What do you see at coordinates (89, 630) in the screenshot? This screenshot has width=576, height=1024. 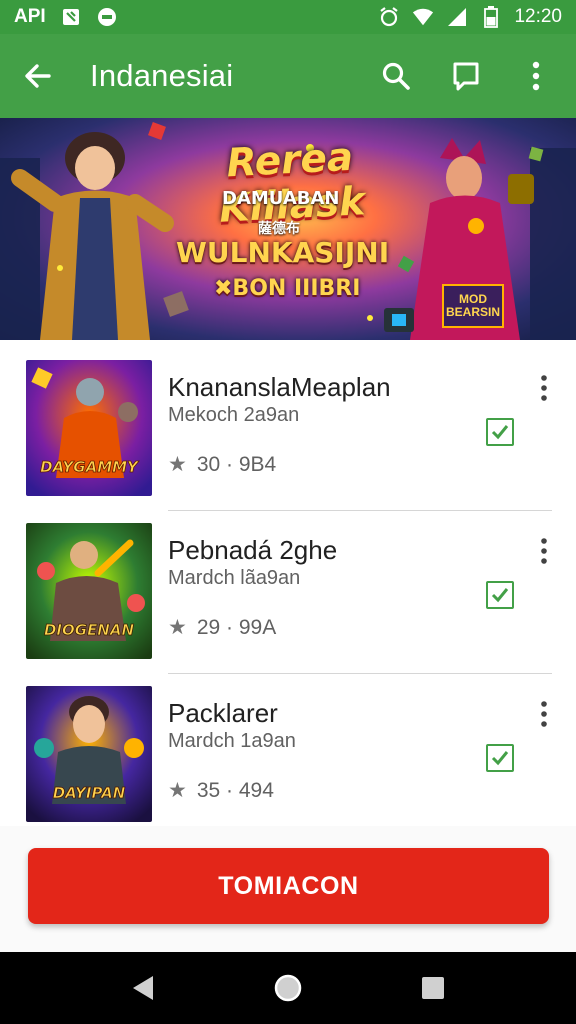 I see `thumb-text: DIOGENAN` at bounding box center [89, 630].